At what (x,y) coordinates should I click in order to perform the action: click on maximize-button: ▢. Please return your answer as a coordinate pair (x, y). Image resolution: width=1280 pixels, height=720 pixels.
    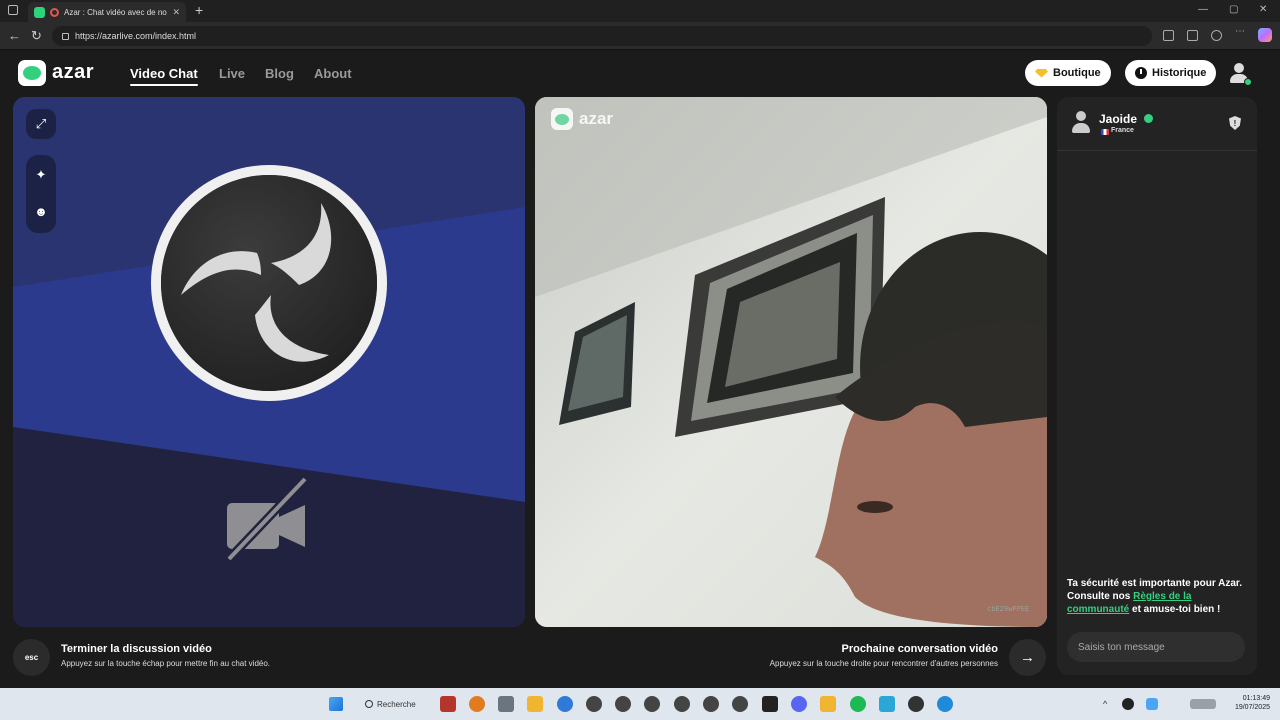
    Looking at the image, I should click on (1233, 9).